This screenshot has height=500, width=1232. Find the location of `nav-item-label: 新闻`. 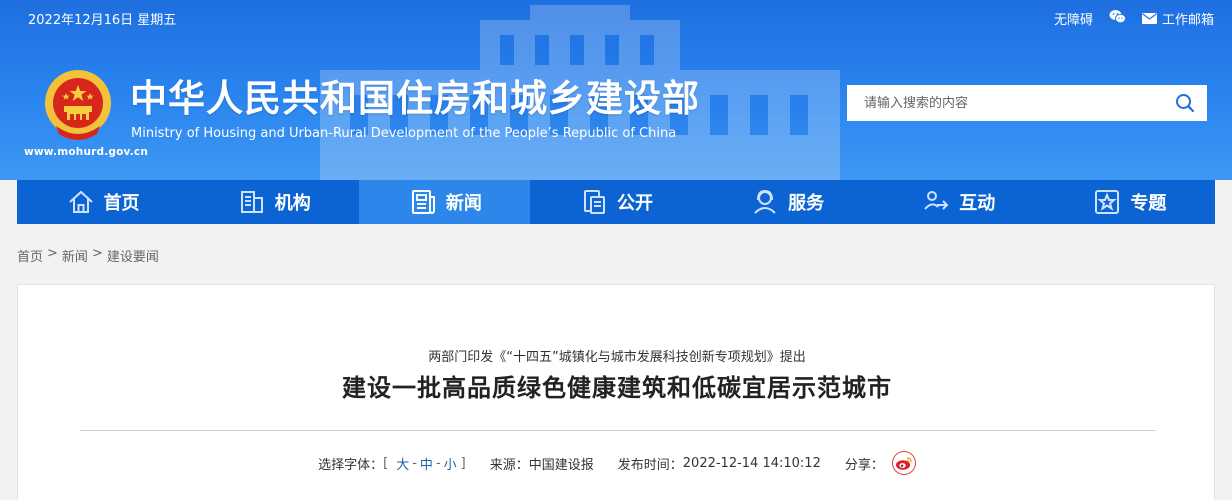

nav-item-label: 新闻 is located at coordinates (463, 203).